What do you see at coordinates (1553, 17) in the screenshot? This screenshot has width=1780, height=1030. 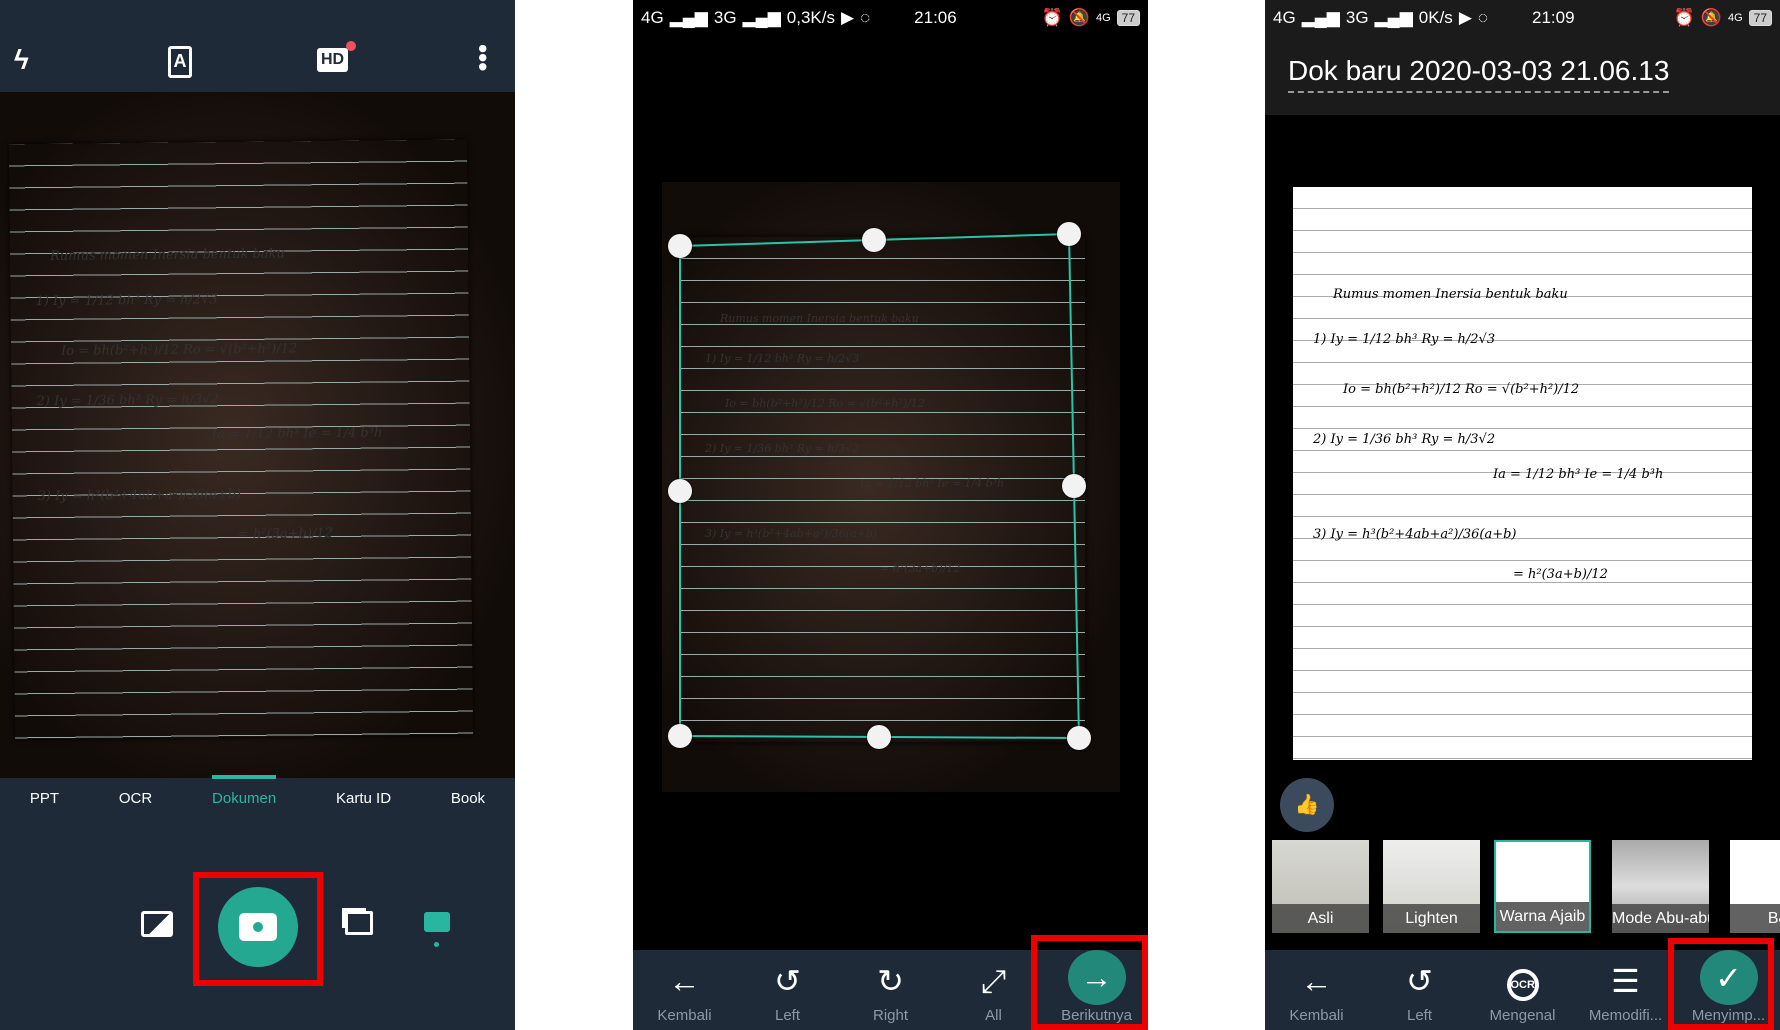 I see `clock: 21:09` at bounding box center [1553, 17].